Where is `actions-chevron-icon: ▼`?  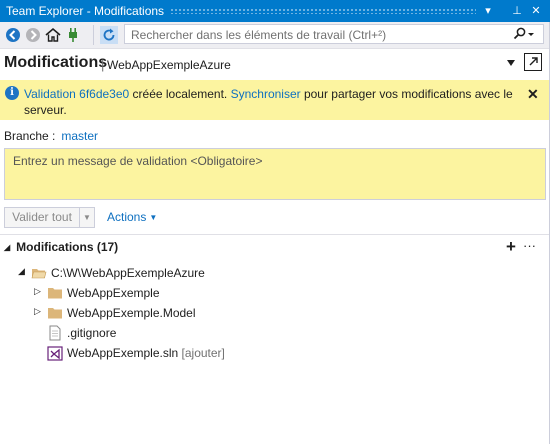
actions-chevron-icon: ▼ is located at coordinates (153, 217).